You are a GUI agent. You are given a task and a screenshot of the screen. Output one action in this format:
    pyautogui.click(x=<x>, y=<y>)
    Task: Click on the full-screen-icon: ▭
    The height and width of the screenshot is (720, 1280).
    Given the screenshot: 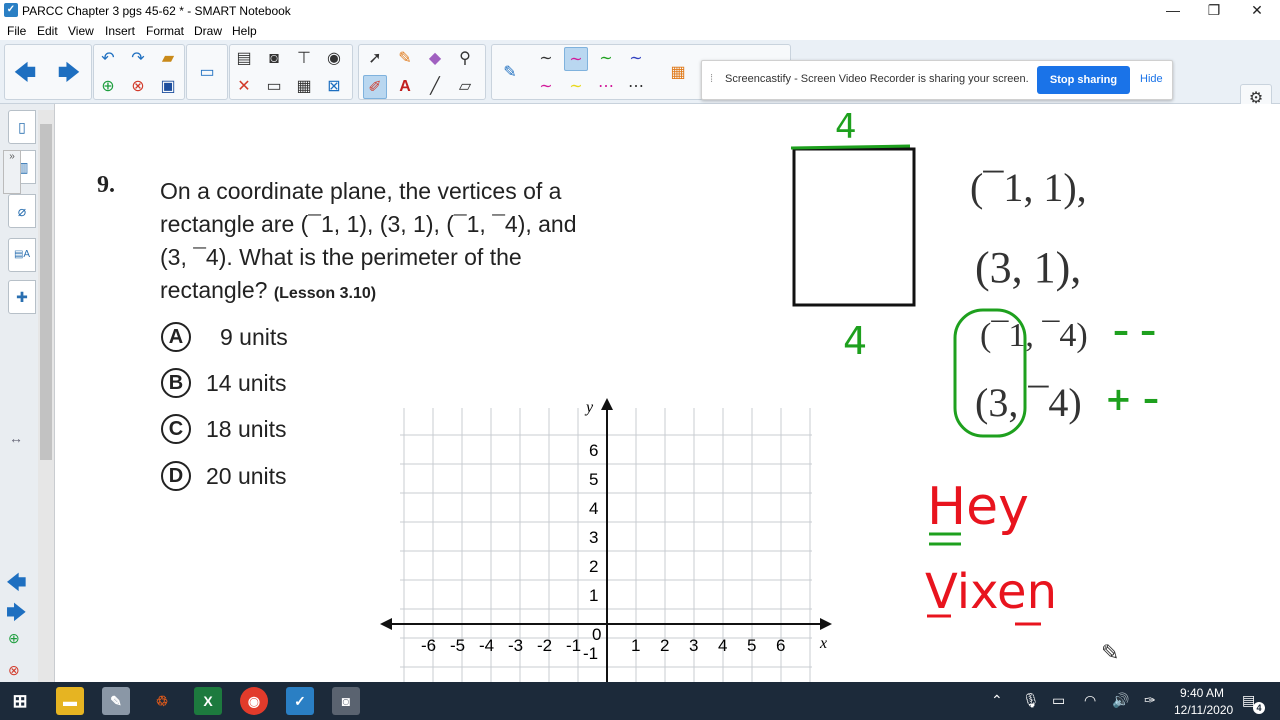 What is the action you would take?
    pyautogui.click(x=207, y=73)
    